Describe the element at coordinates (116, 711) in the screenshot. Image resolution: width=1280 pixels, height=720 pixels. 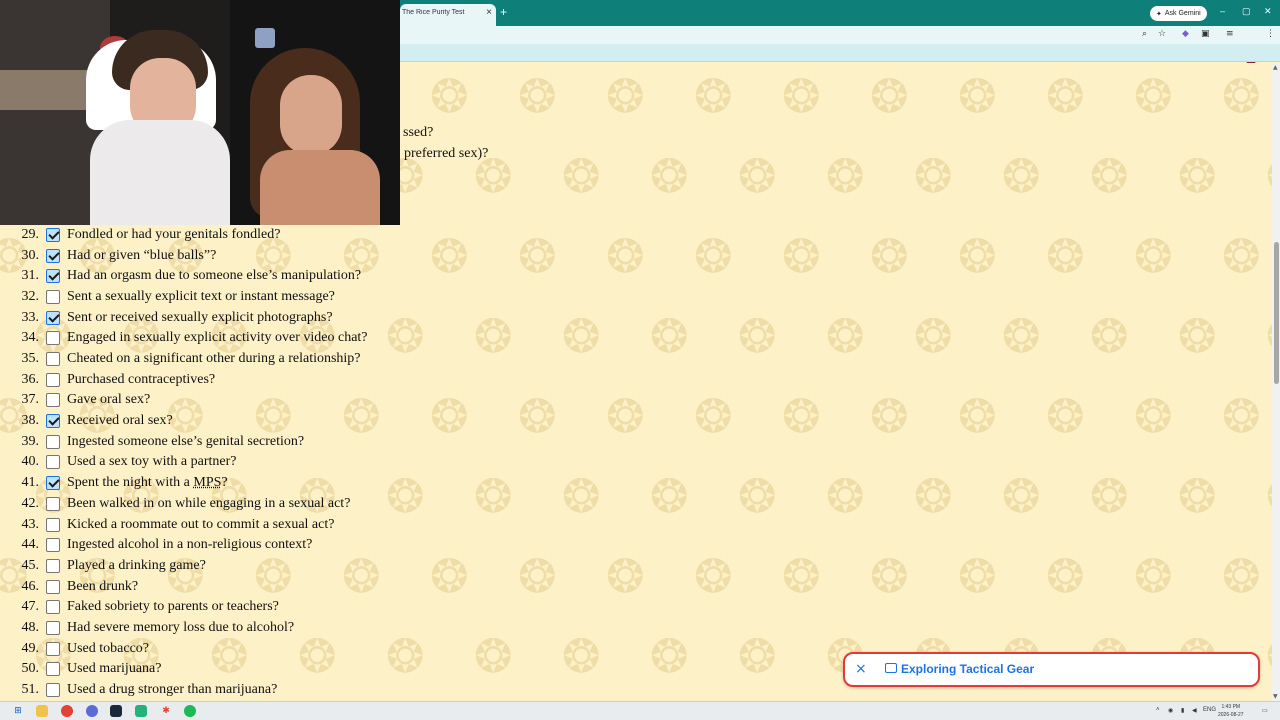
I see `steam-icon` at that location.